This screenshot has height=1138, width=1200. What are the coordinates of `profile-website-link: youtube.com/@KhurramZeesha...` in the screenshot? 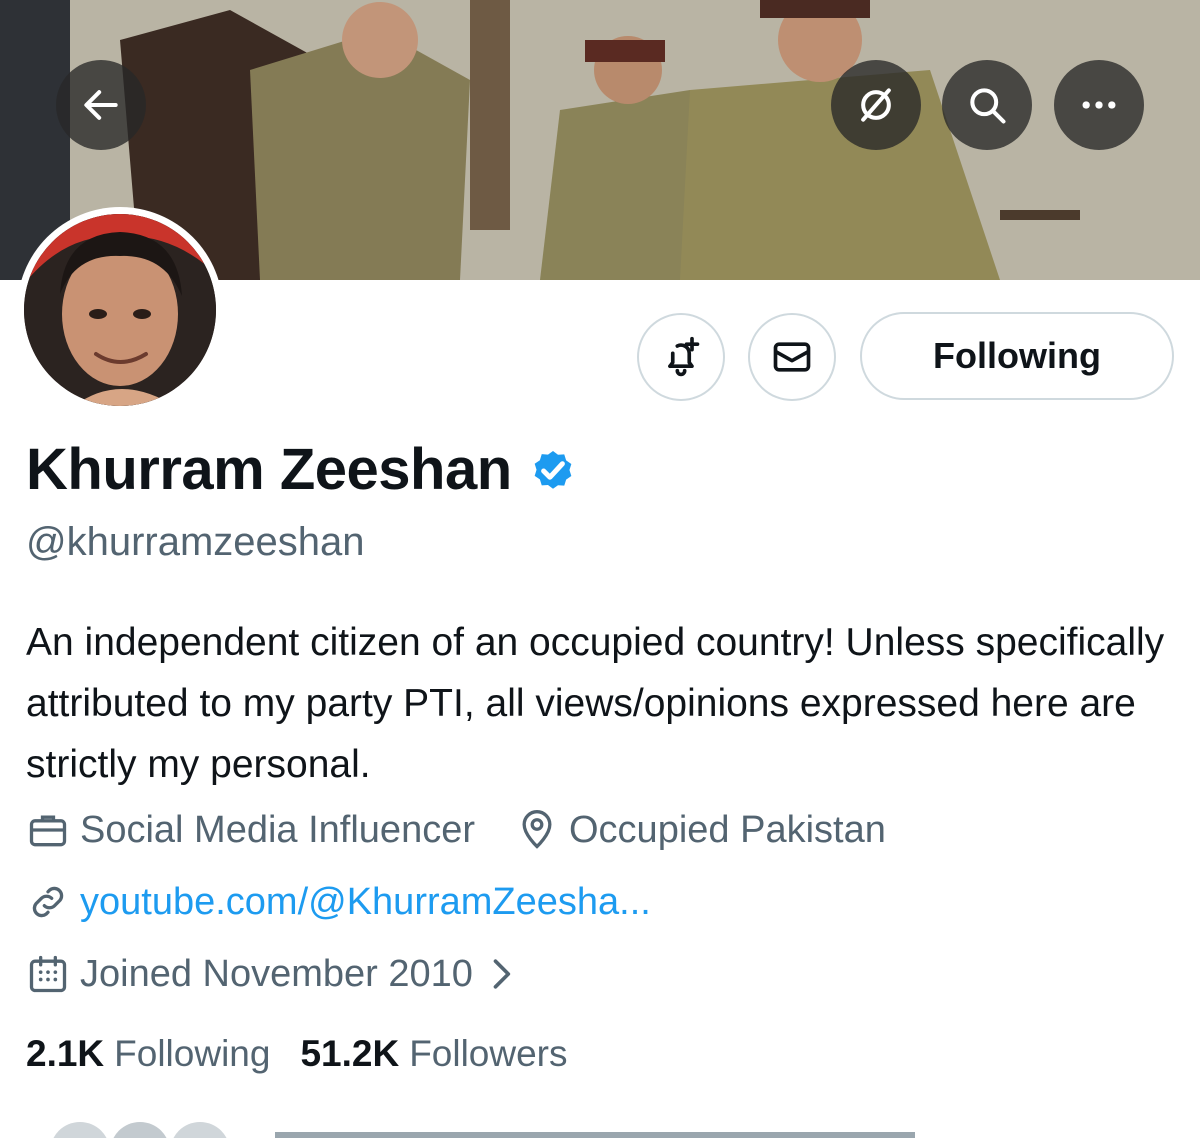 It's located at (365, 902).